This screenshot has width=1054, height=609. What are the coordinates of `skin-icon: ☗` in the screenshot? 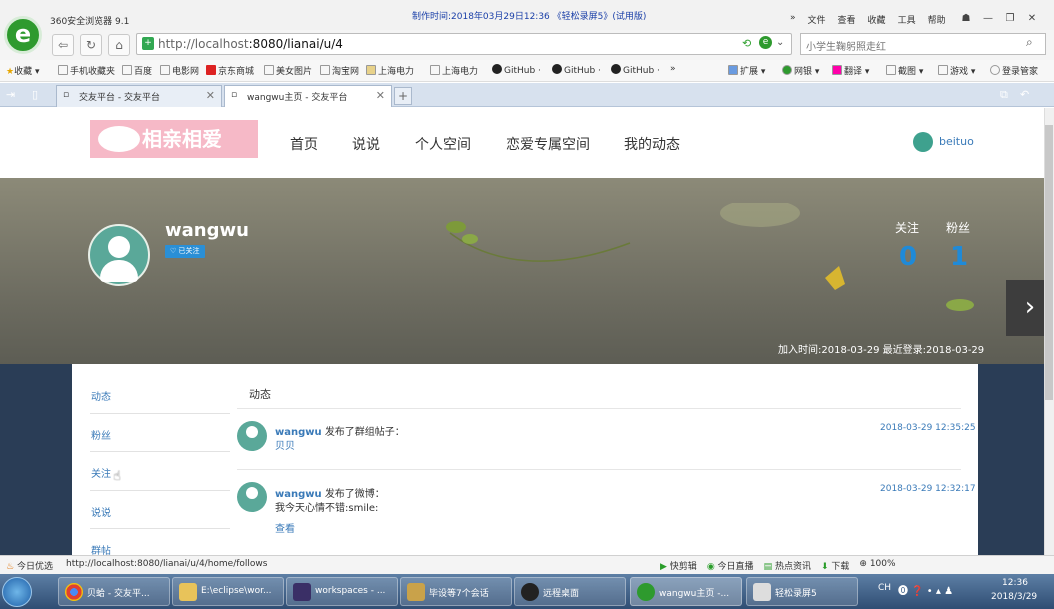 It's located at (966, 19).